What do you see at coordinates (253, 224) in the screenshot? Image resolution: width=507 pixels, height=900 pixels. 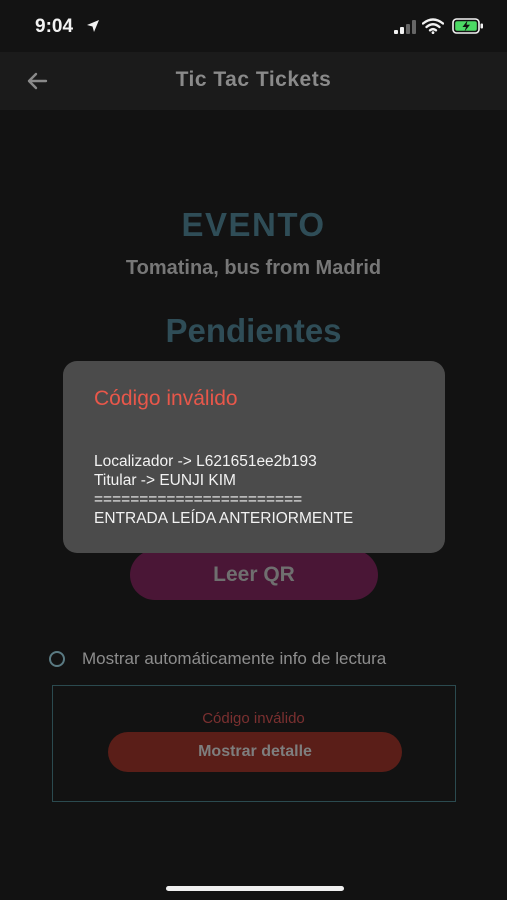 I see `event-heading: EVENTO` at bounding box center [253, 224].